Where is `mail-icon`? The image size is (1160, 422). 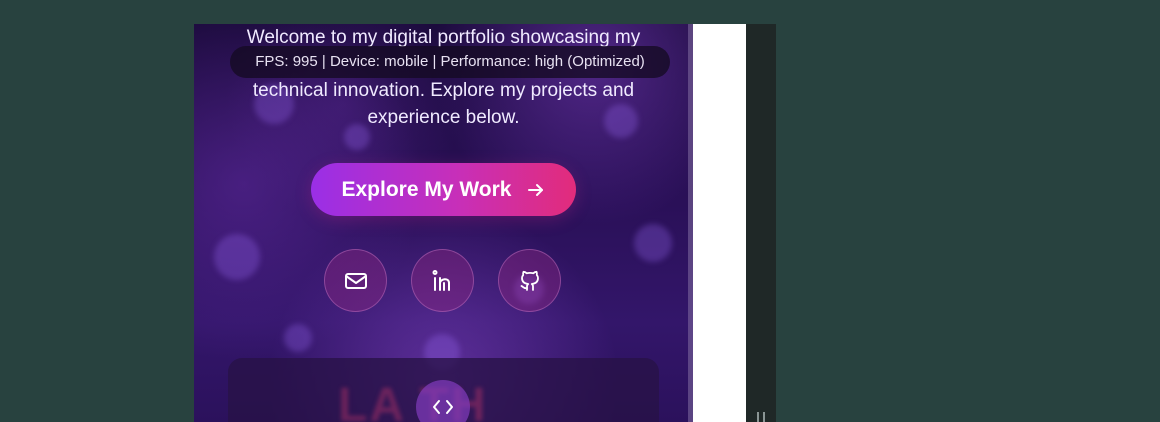 mail-icon is located at coordinates (355, 280).